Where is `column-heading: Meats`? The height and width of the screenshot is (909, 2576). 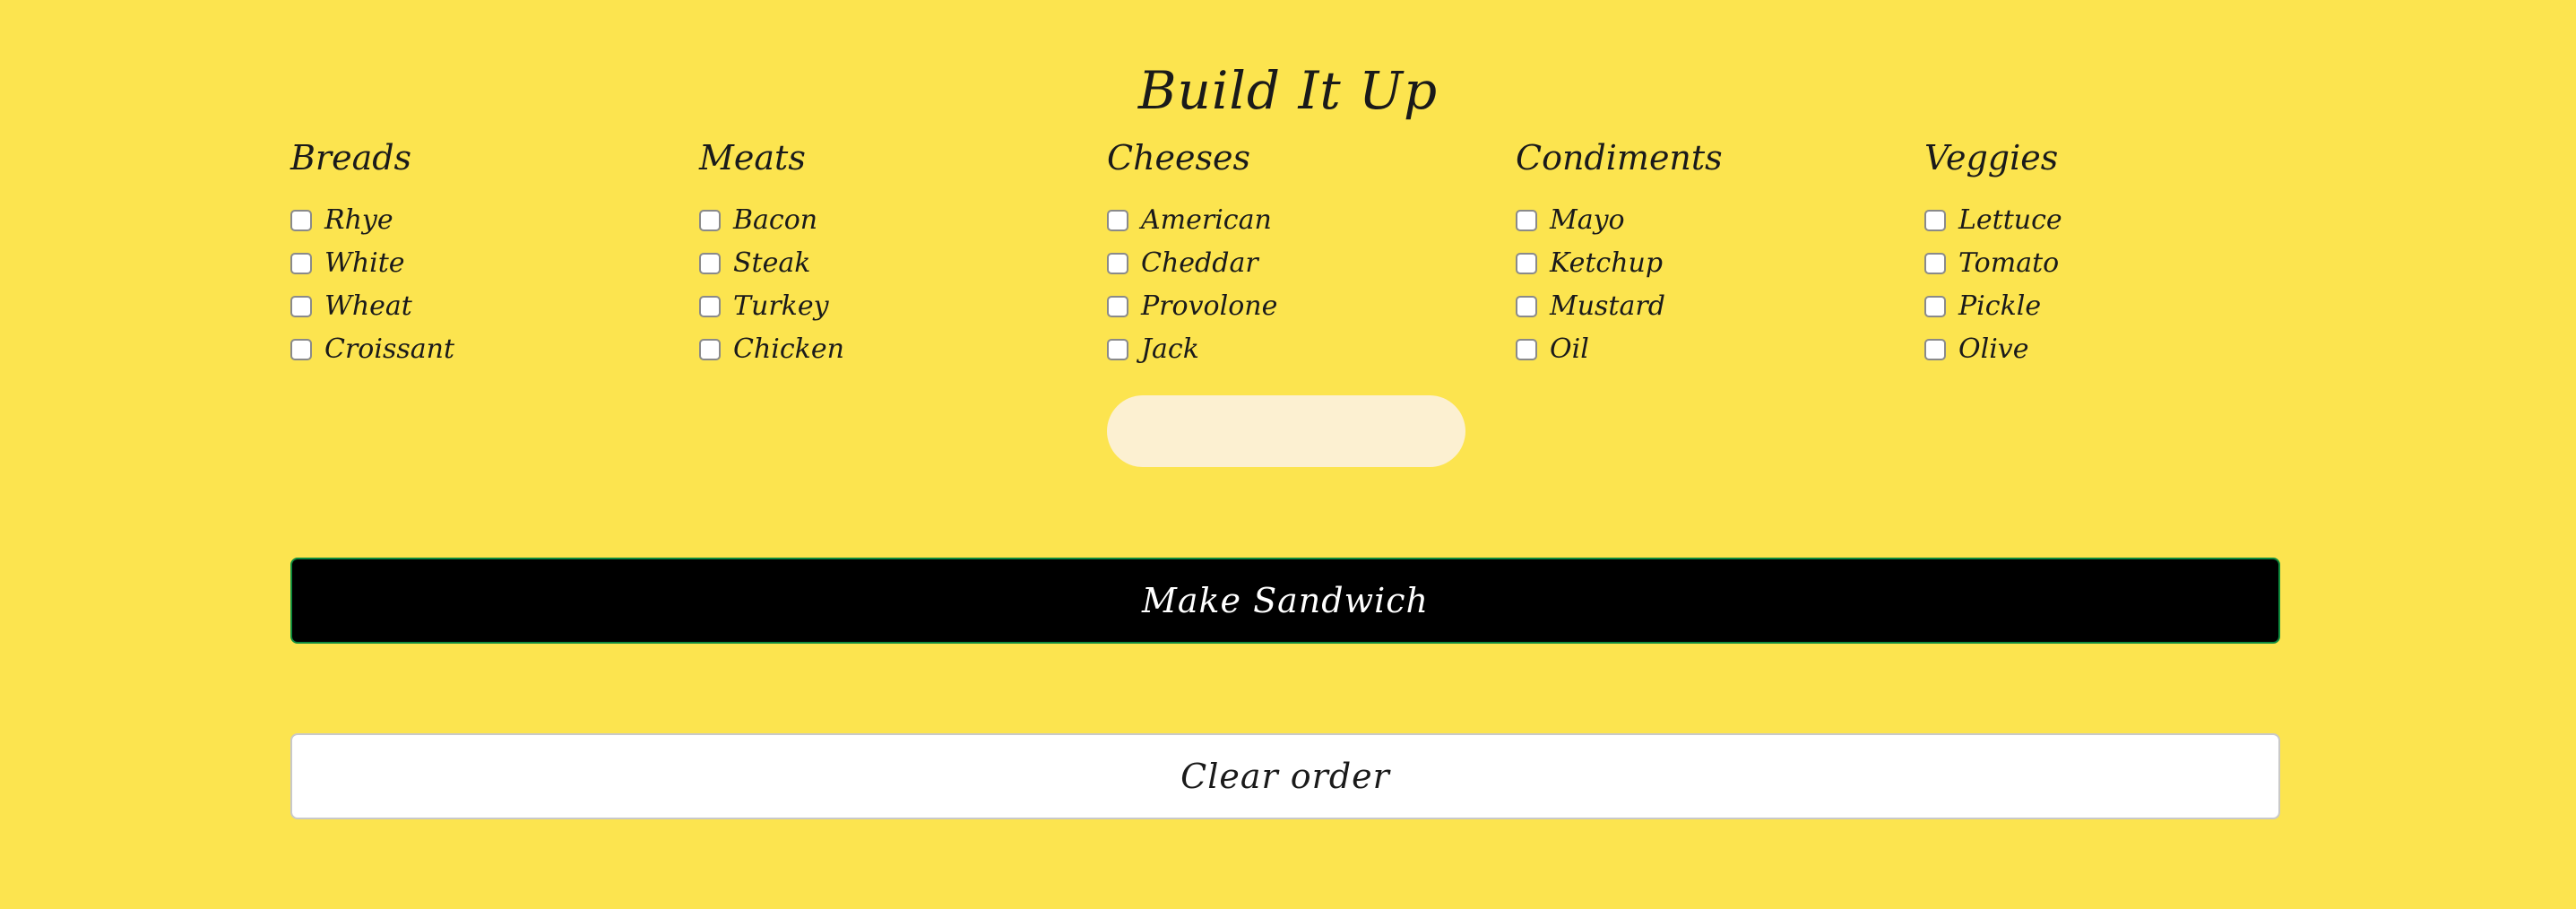
column-heading: Meats is located at coordinates (752, 157).